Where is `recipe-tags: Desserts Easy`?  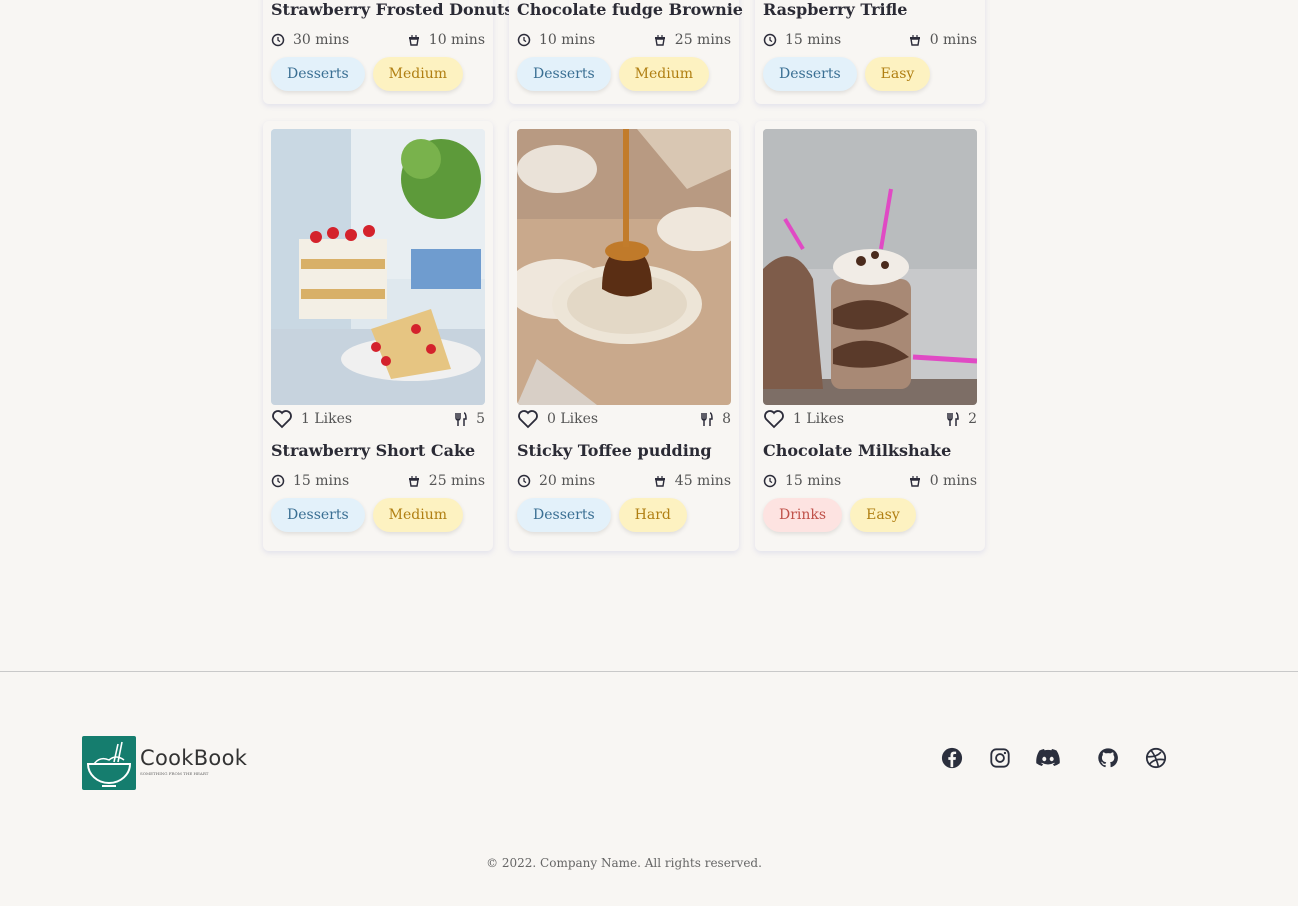
recipe-tags: Desserts Easy is located at coordinates (847, 74).